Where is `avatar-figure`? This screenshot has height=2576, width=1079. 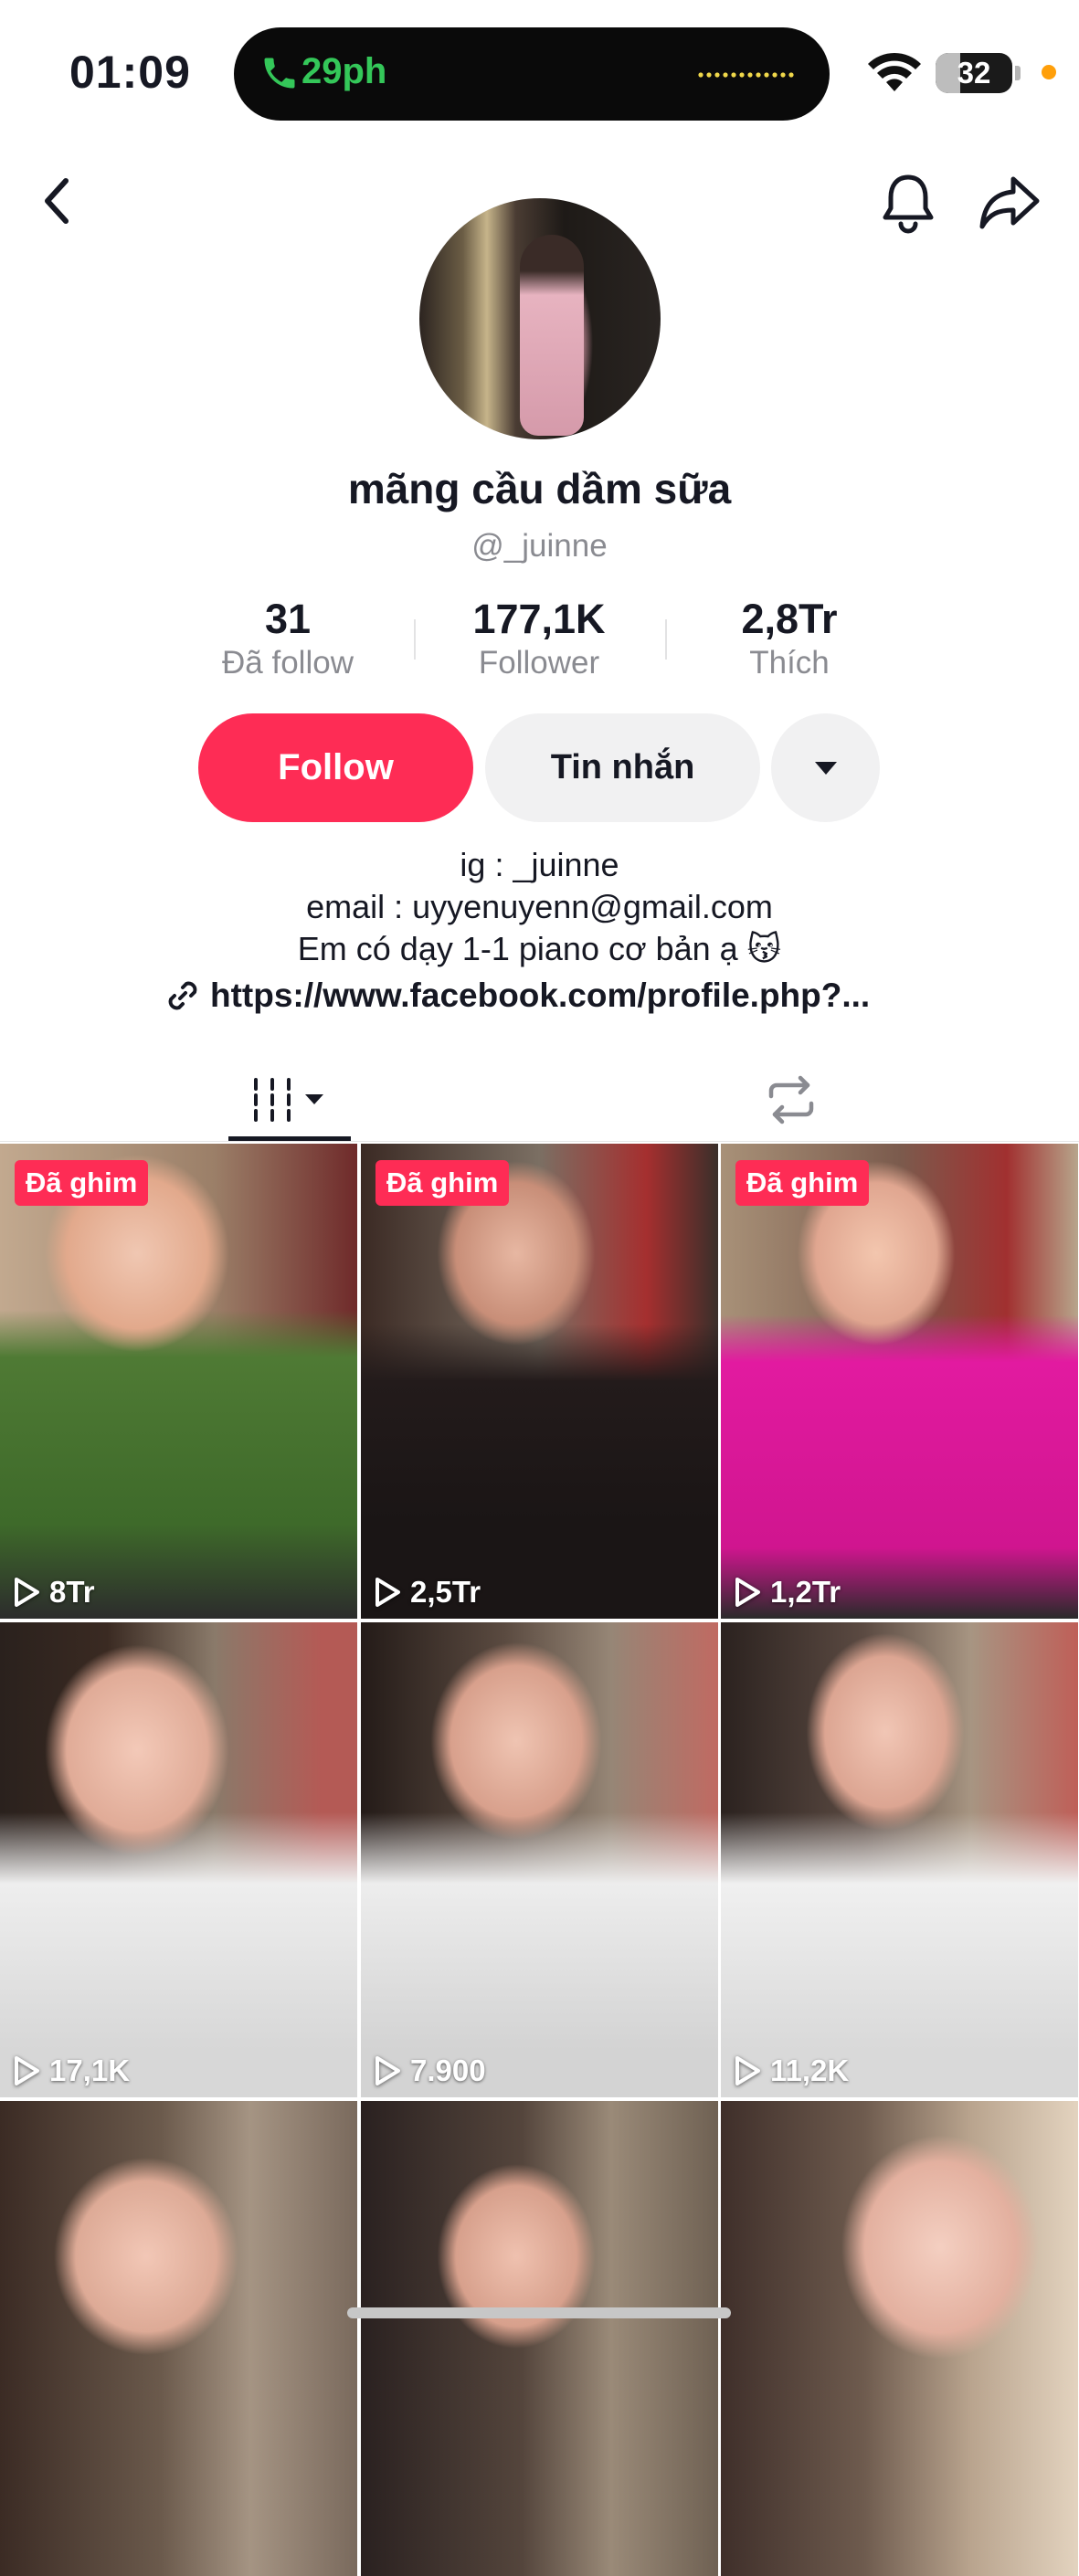
avatar-figure is located at coordinates (552, 335).